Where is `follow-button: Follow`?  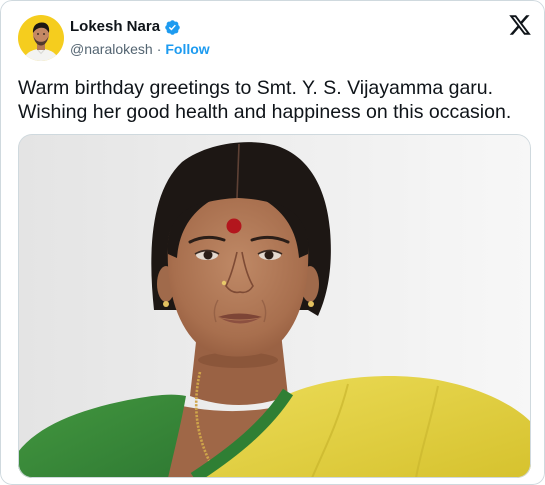 follow-button: Follow is located at coordinates (187, 49).